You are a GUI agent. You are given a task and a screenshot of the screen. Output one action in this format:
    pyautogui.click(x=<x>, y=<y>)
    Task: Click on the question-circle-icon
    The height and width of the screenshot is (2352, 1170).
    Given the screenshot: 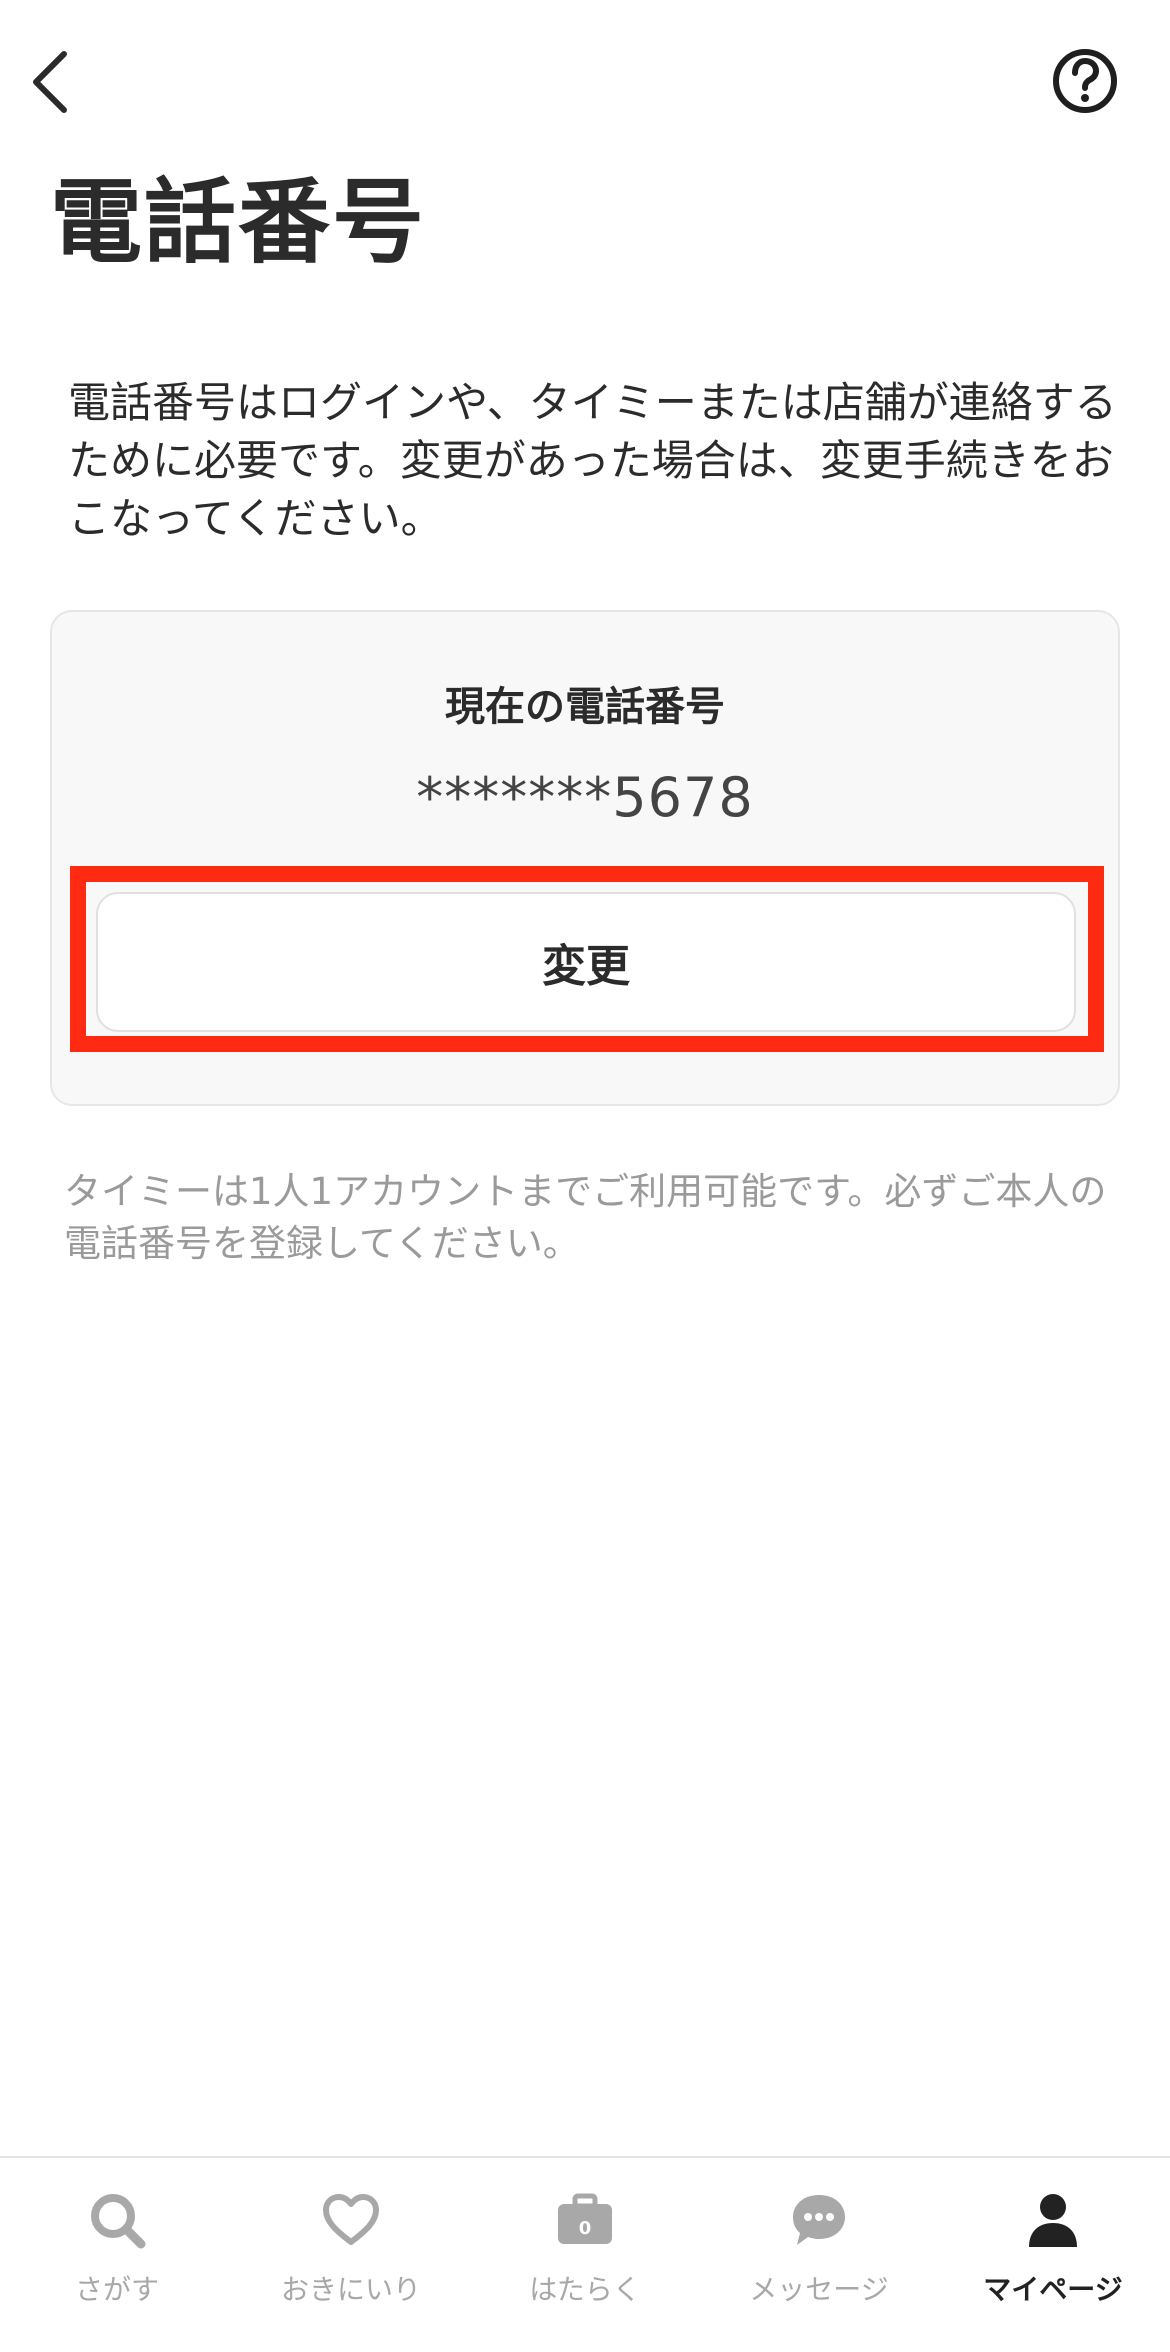 What is the action you would take?
    pyautogui.click(x=1085, y=81)
    